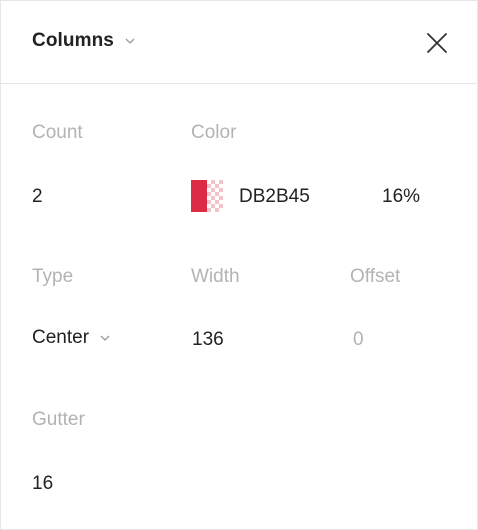  I want to click on layout-type-dropdown: Columns, so click(84, 41).